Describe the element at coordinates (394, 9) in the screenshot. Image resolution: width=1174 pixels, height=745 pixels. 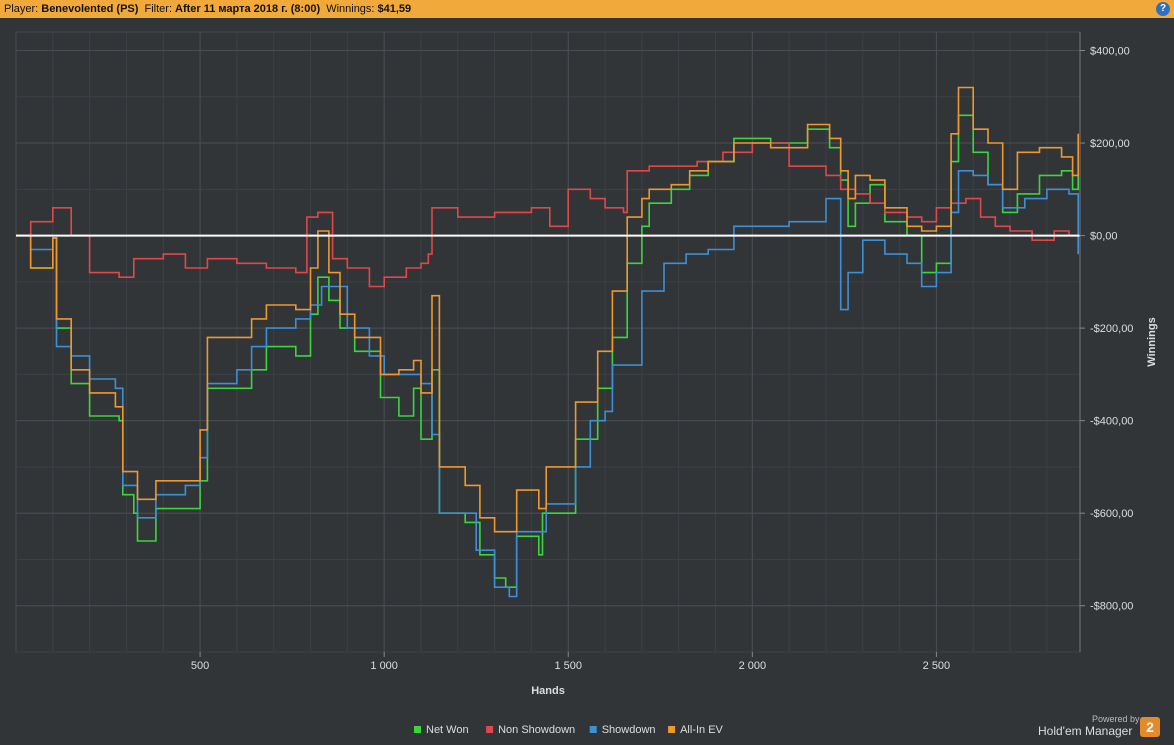
I see `winnings-value: $41,59` at that location.